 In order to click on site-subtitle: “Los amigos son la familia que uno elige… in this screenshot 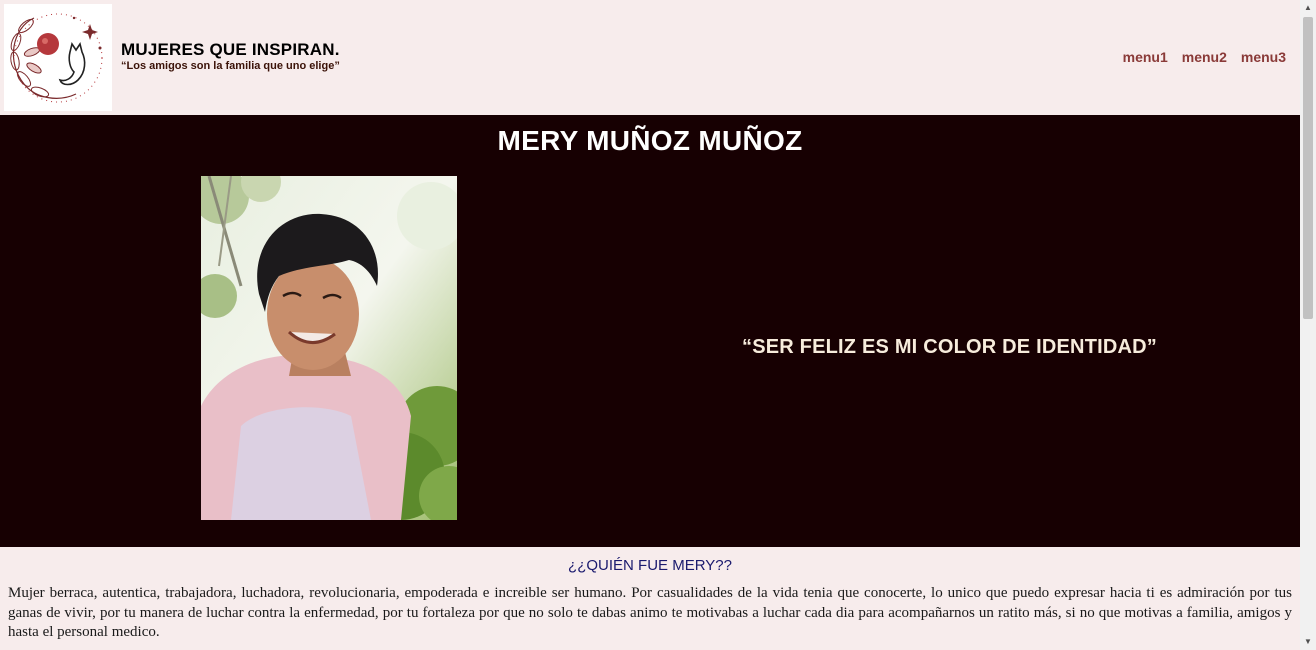, I will do `click(230, 66)`.